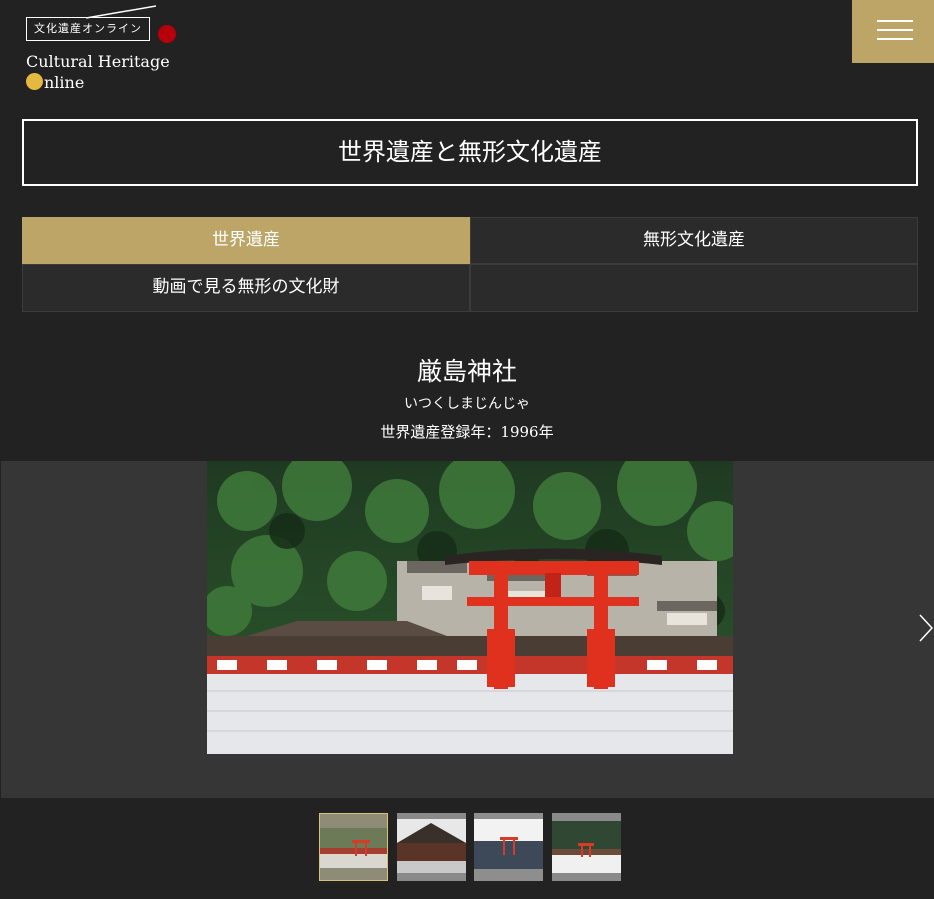  I want to click on page-title: 世界遺産と無形文化遺産, so click(470, 152).